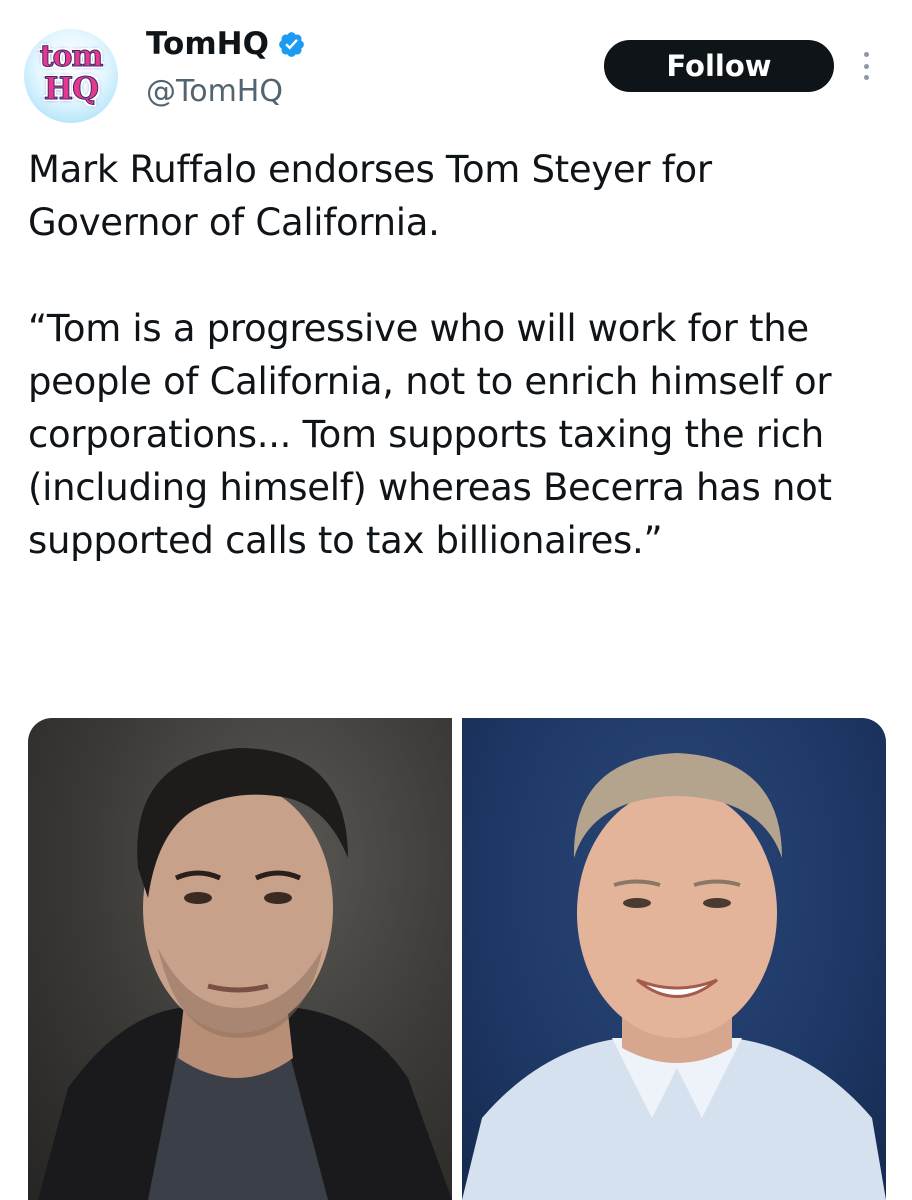 Image resolution: width=912 pixels, height=1200 pixels. What do you see at coordinates (866, 66) in the screenshot?
I see `more-vertical-icon` at bounding box center [866, 66].